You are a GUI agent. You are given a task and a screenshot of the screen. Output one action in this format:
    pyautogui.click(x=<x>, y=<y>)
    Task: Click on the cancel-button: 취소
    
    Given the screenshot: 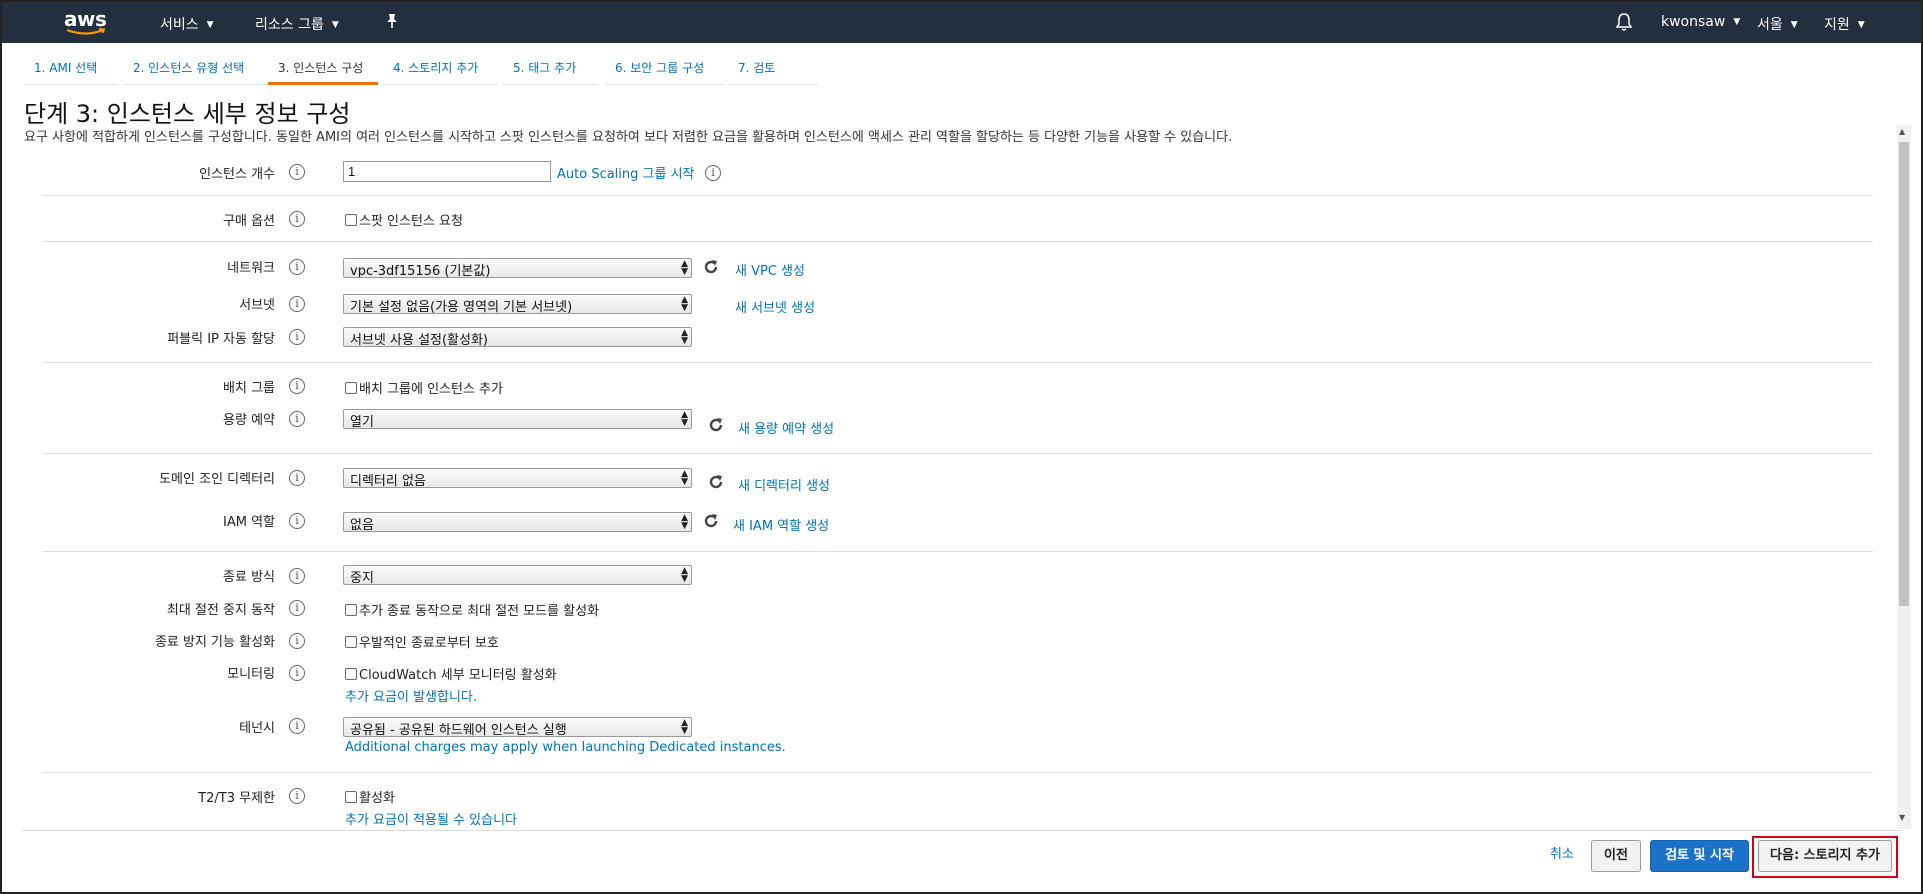 What is the action you would take?
    pyautogui.click(x=1562, y=856)
    